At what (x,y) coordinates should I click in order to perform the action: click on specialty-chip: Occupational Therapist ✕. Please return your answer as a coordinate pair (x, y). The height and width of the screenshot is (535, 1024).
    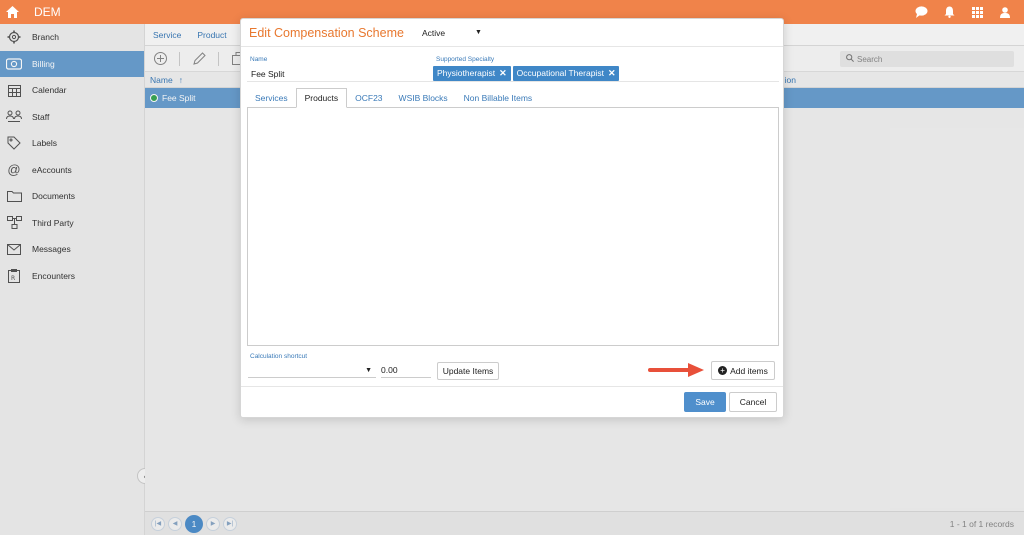
    Looking at the image, I should click on (566, 73).